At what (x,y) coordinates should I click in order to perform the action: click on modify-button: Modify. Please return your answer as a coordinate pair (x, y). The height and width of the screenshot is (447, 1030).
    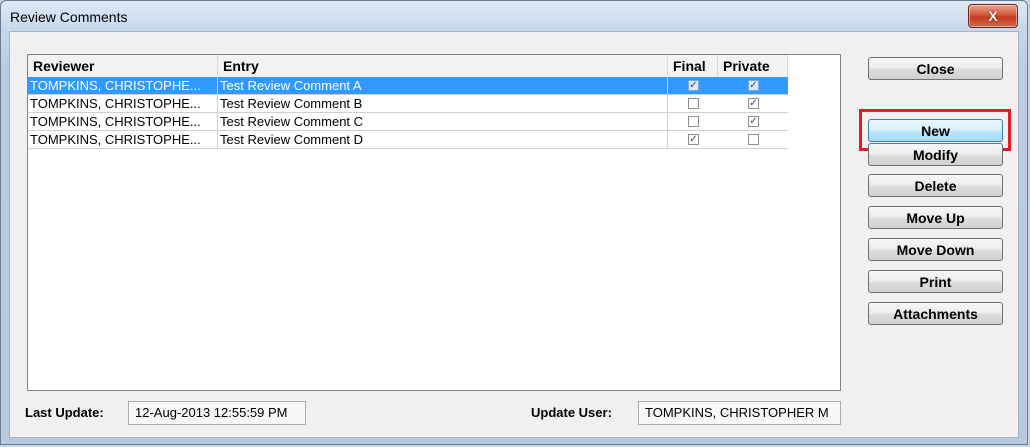
    Looking at the image, I should click on (935, 154).